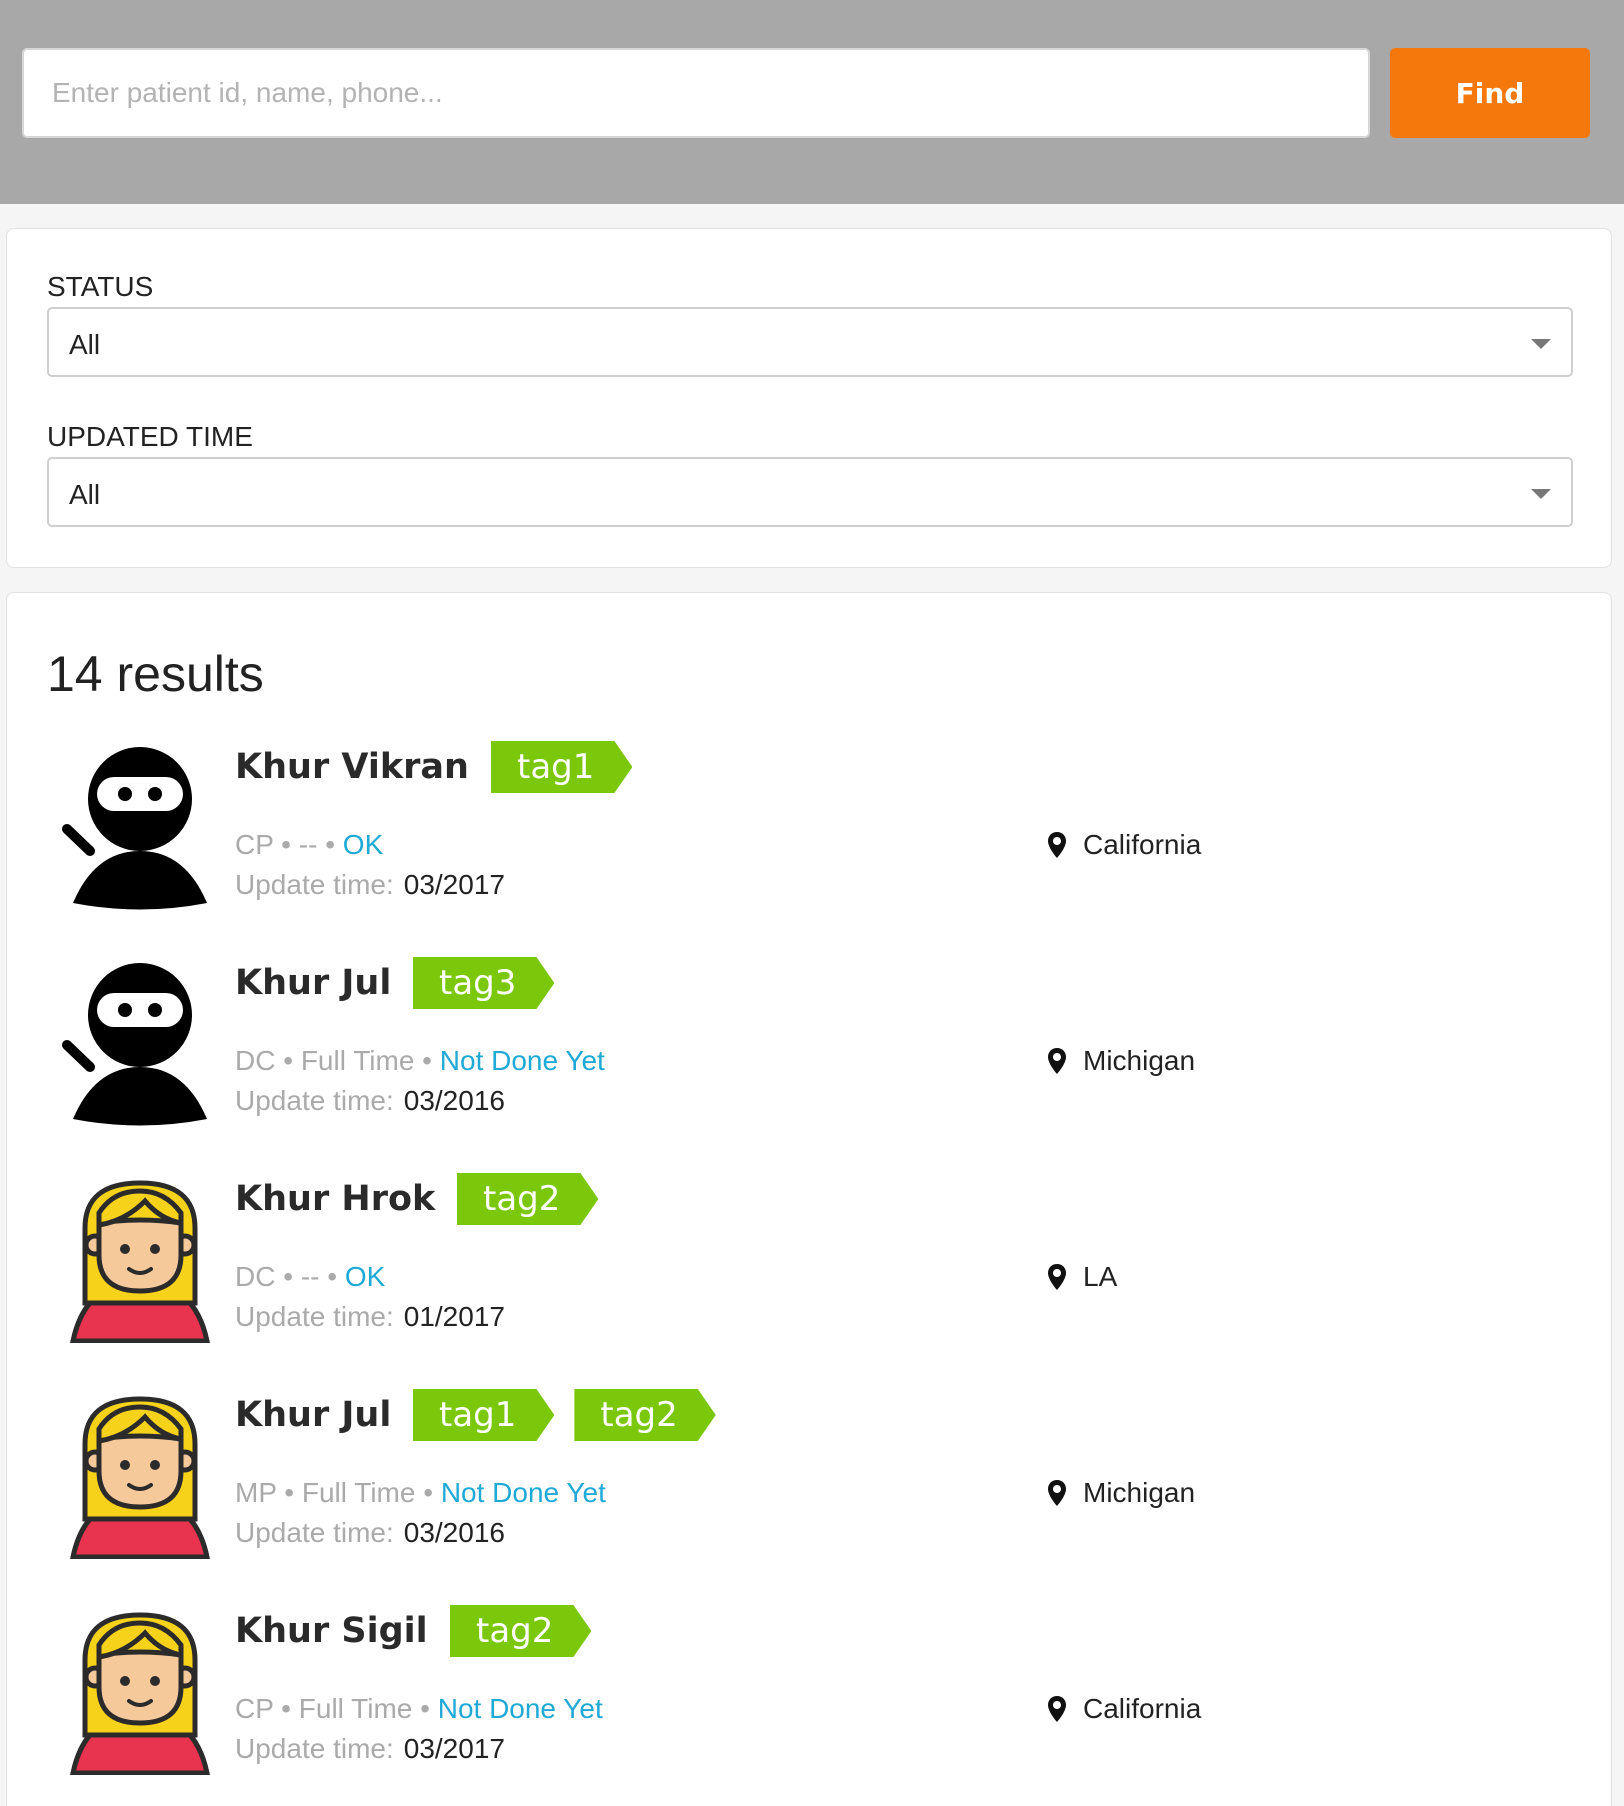 The width and height of the screenshot is (1624, 1806). I want to click on status-select: All, so click(810, 342).